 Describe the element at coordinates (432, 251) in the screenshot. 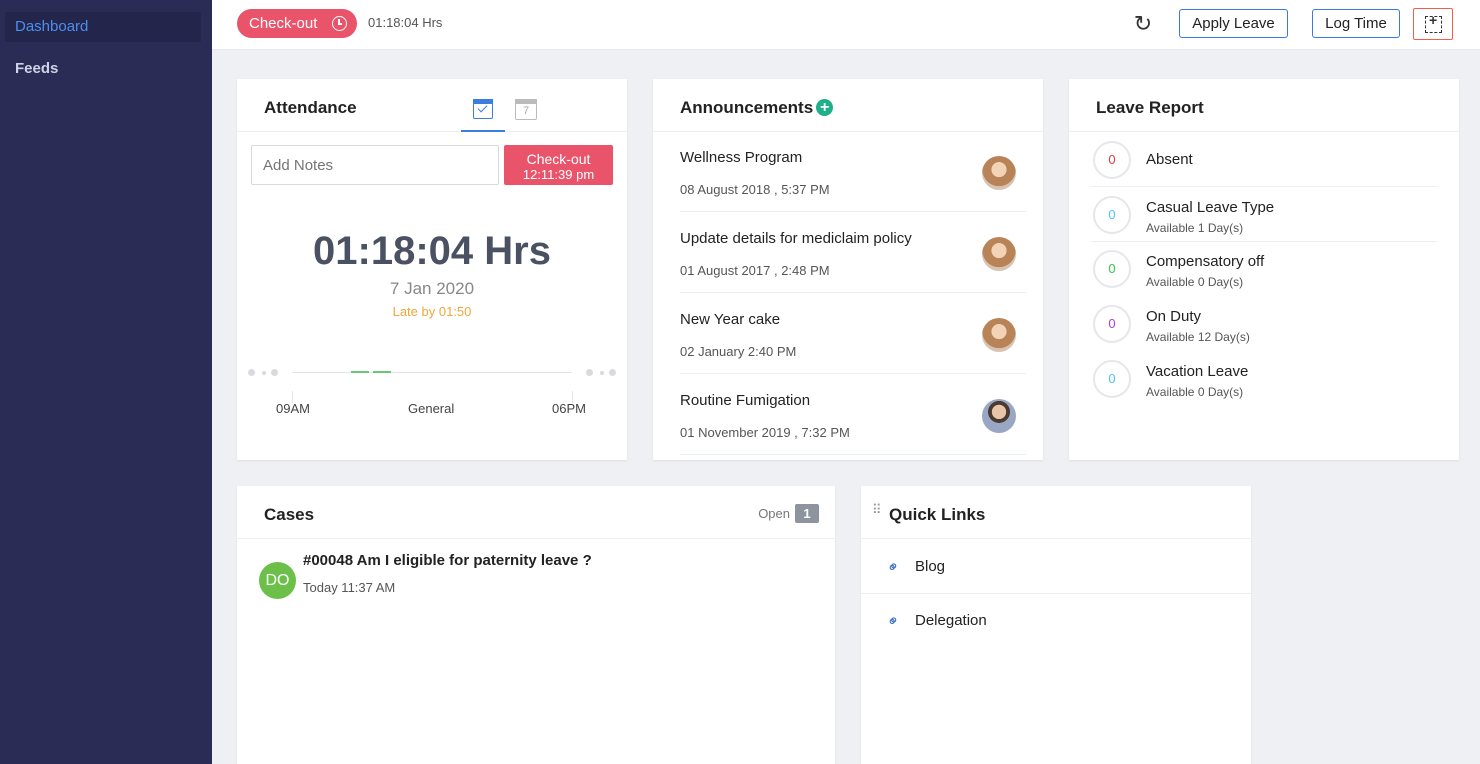

I see `hours-worked: 01:18:04 Hrs` at that location.